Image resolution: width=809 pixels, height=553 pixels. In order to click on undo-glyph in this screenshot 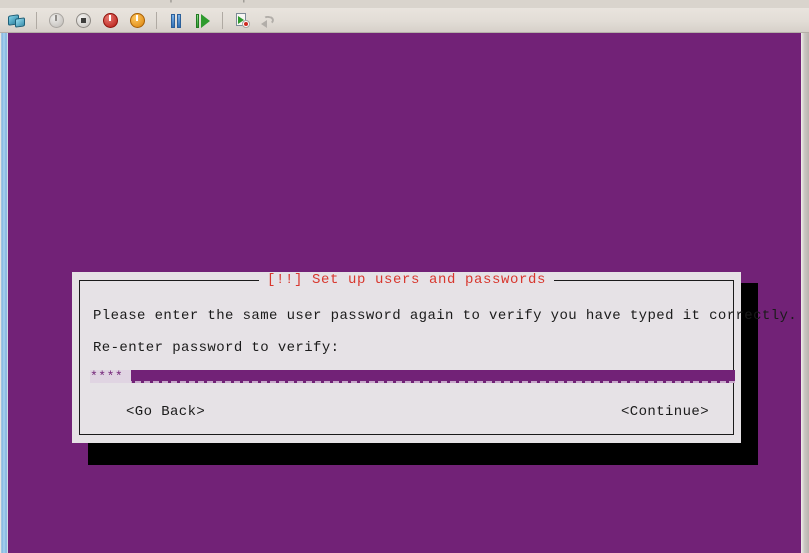, I will do `click(269, 21)`.